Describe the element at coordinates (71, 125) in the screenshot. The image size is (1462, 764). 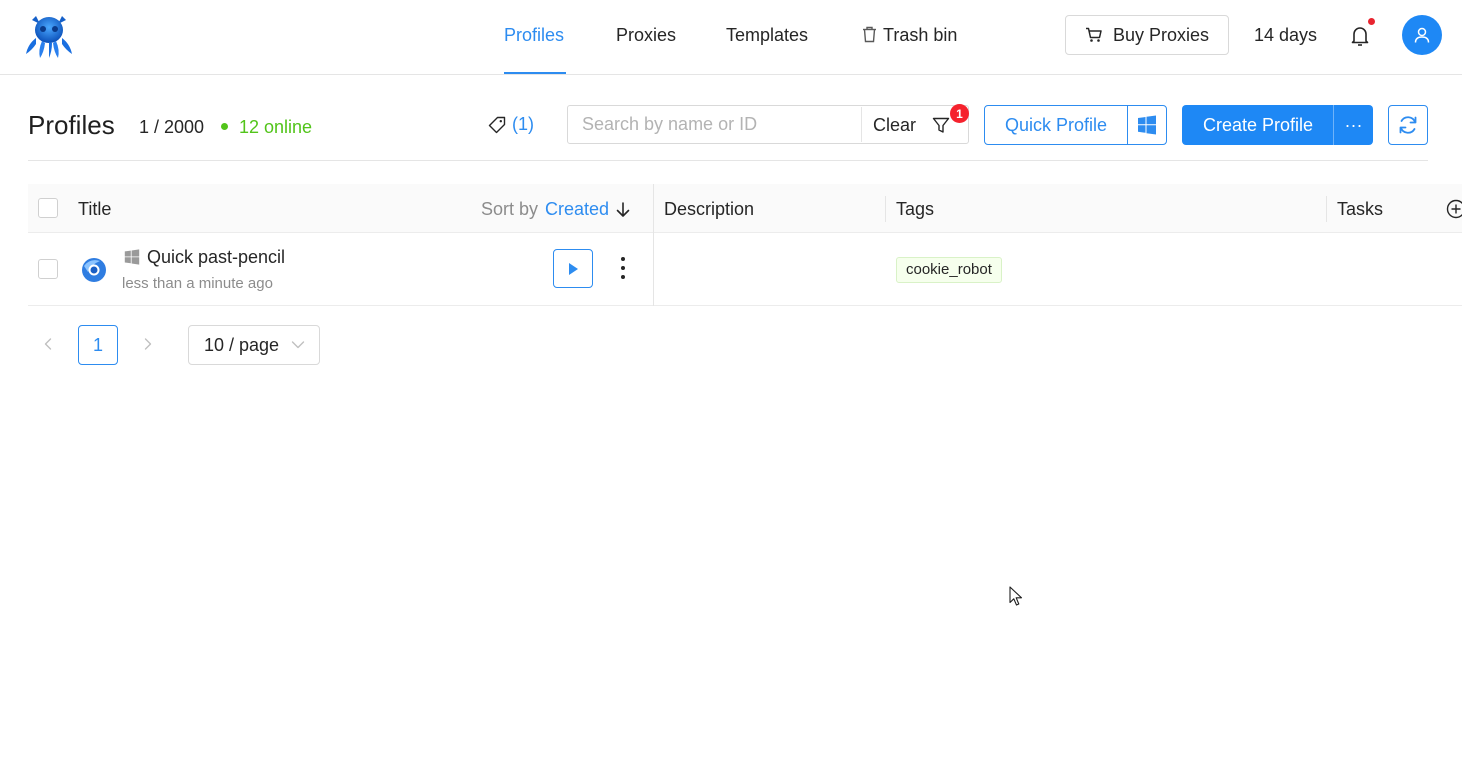
I see `page-title: Profiles` at that location.